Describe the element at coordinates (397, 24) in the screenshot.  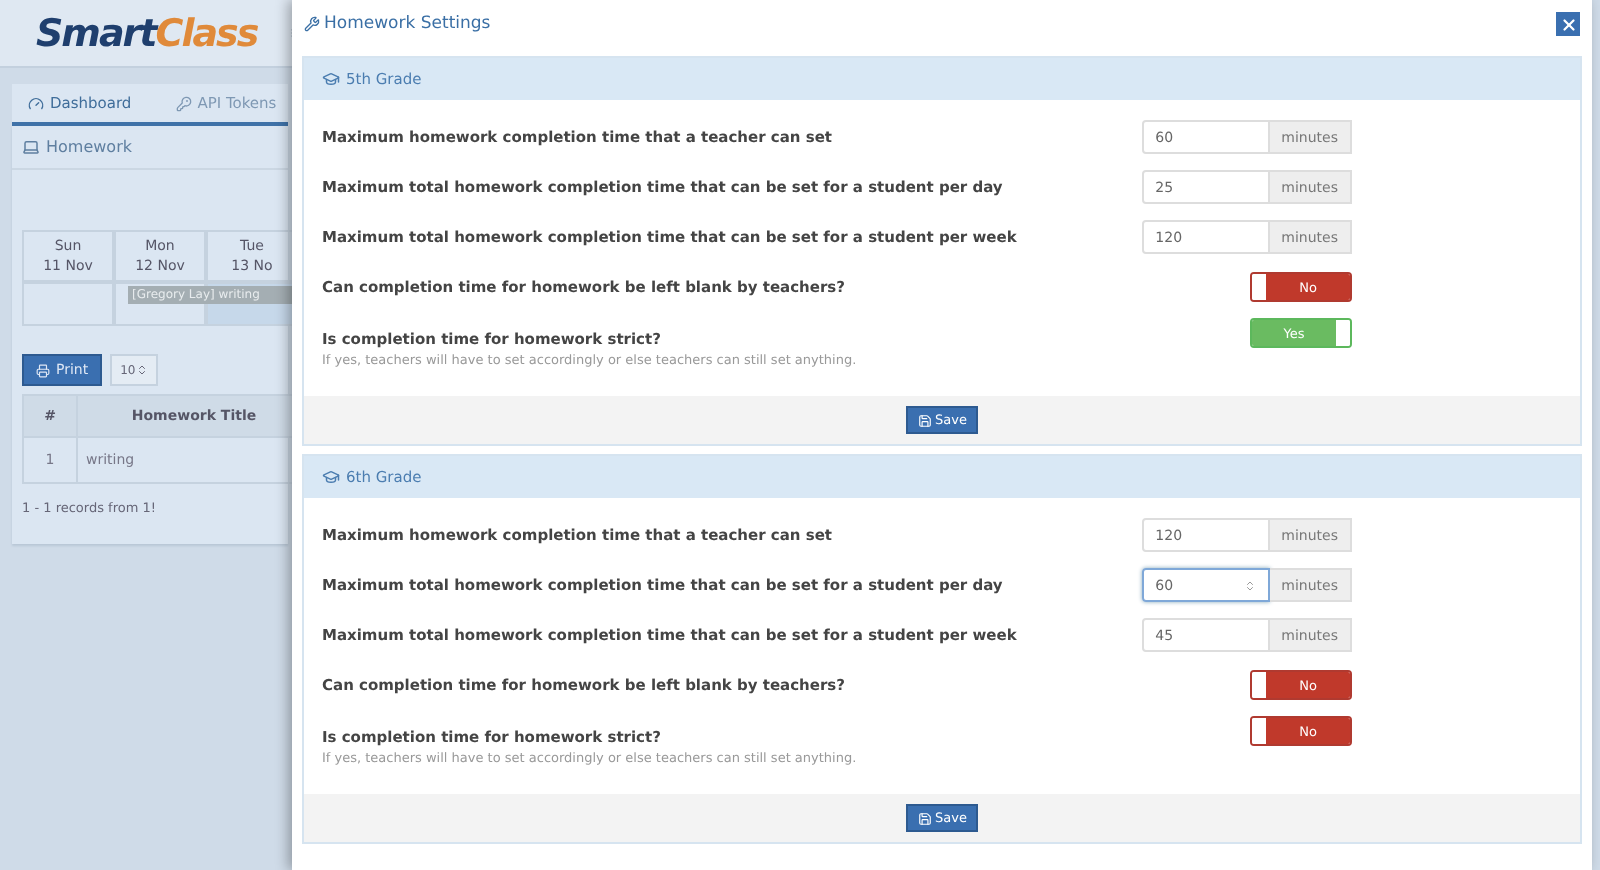
I see `dialog-title: Homework Settings` at that location.